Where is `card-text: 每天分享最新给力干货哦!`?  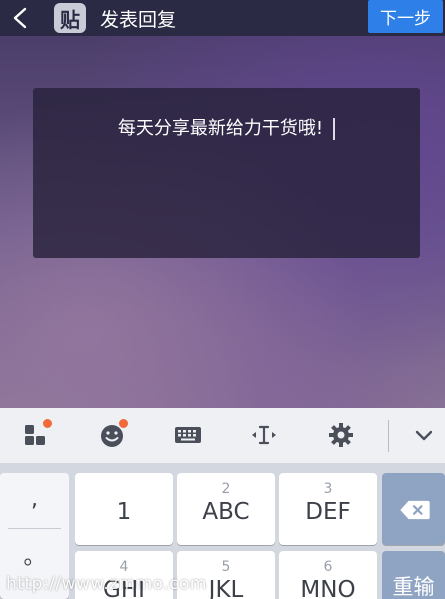 card-text: 每天分享最新给力干货哦! is located at coordinates (220, 128).